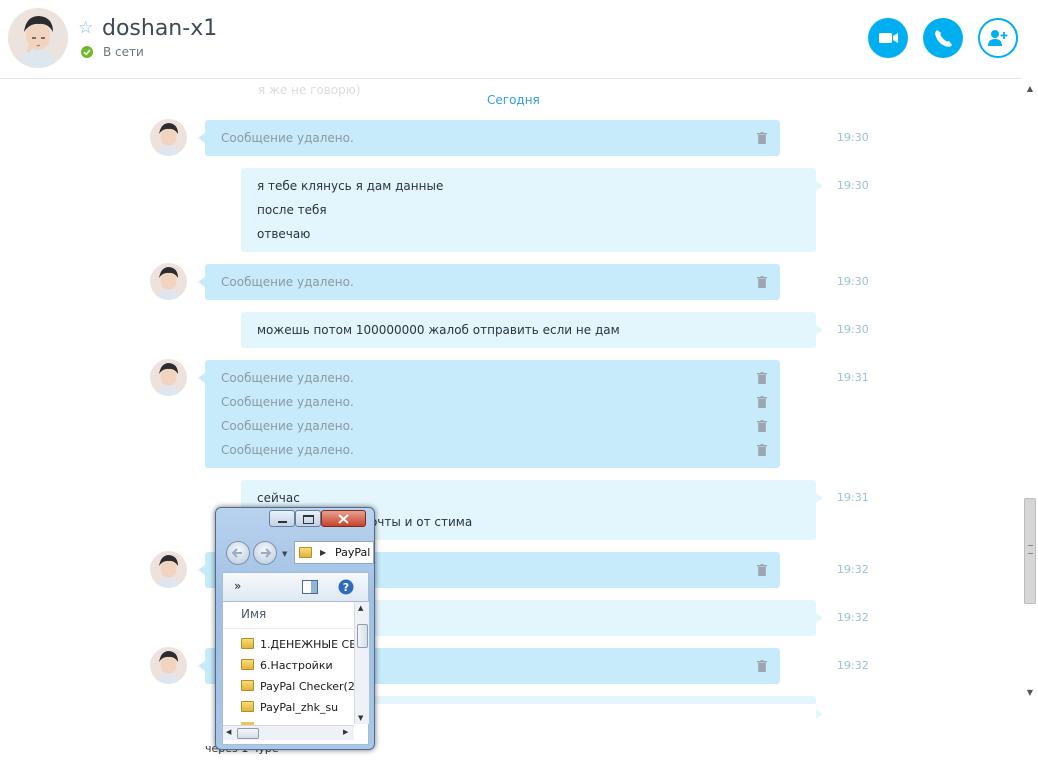  Describe the element at coordinates (307, 686) in the screenshot. I see `folder-name: PayPal Checker(2` at that location.